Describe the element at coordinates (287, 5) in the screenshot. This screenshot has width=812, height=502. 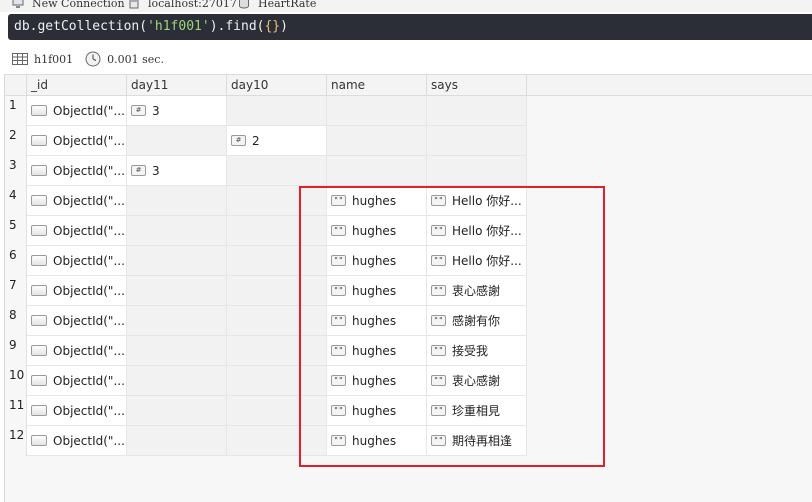
I see `breadcrumb-database-label: HeartRate` at that location.